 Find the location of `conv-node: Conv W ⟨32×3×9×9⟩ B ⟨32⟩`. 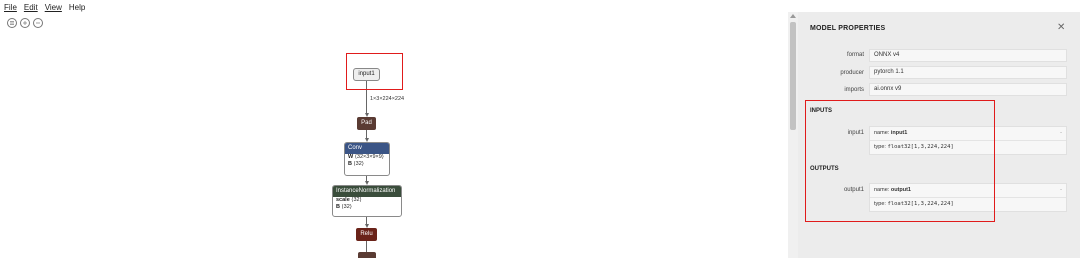

conv-node: Conv W ⟨32×3×9×9⟩ B ⟨32⟩ is located at coordinates (367, 159).